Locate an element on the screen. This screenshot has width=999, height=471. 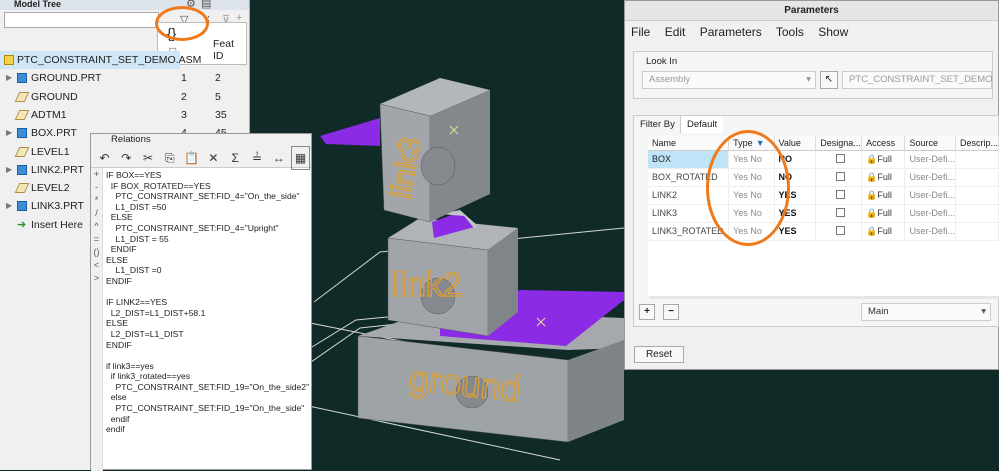
dimension-icon: ↔ is located at coordinates (278, 158).